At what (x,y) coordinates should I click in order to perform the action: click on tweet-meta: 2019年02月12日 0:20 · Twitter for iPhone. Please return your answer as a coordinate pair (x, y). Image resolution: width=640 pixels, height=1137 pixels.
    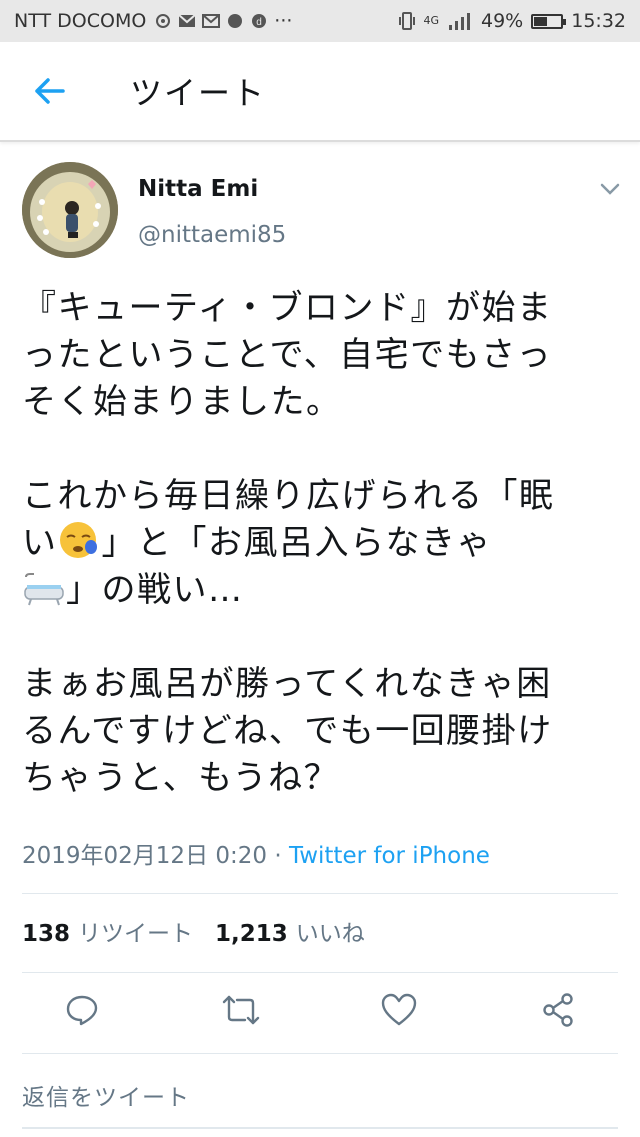
    Looking at the image, I should click on (256, 853).